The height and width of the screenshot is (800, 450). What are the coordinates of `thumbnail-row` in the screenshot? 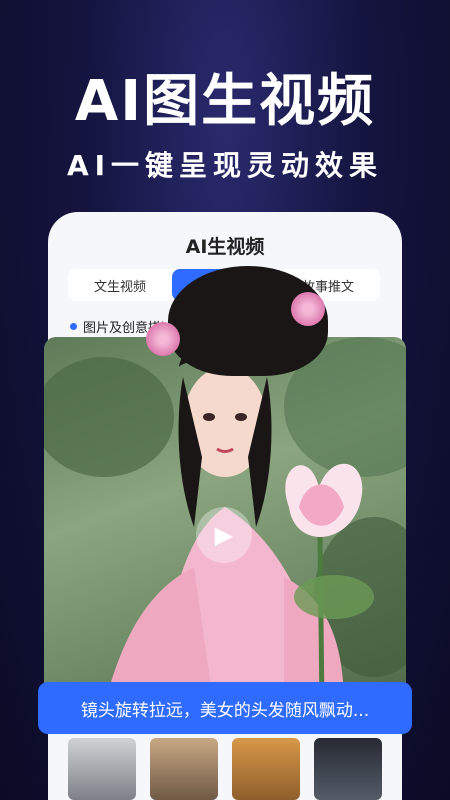 It's located at (226, 769).